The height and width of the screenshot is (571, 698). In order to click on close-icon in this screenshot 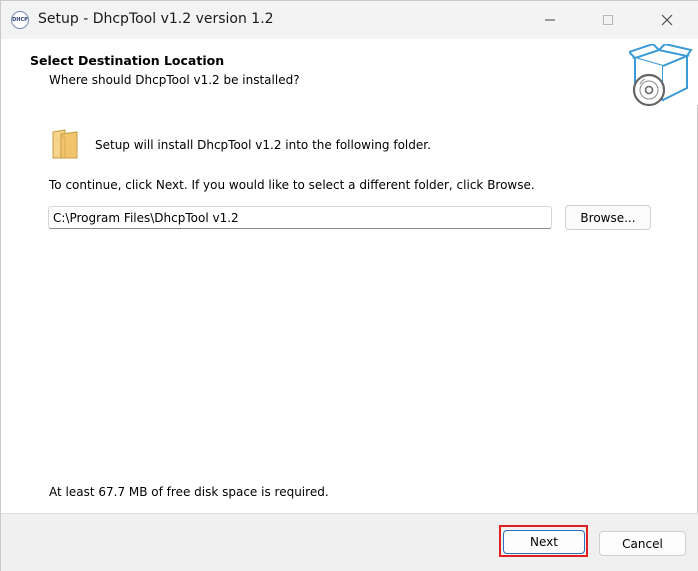, I will do `click(667, 20)`.